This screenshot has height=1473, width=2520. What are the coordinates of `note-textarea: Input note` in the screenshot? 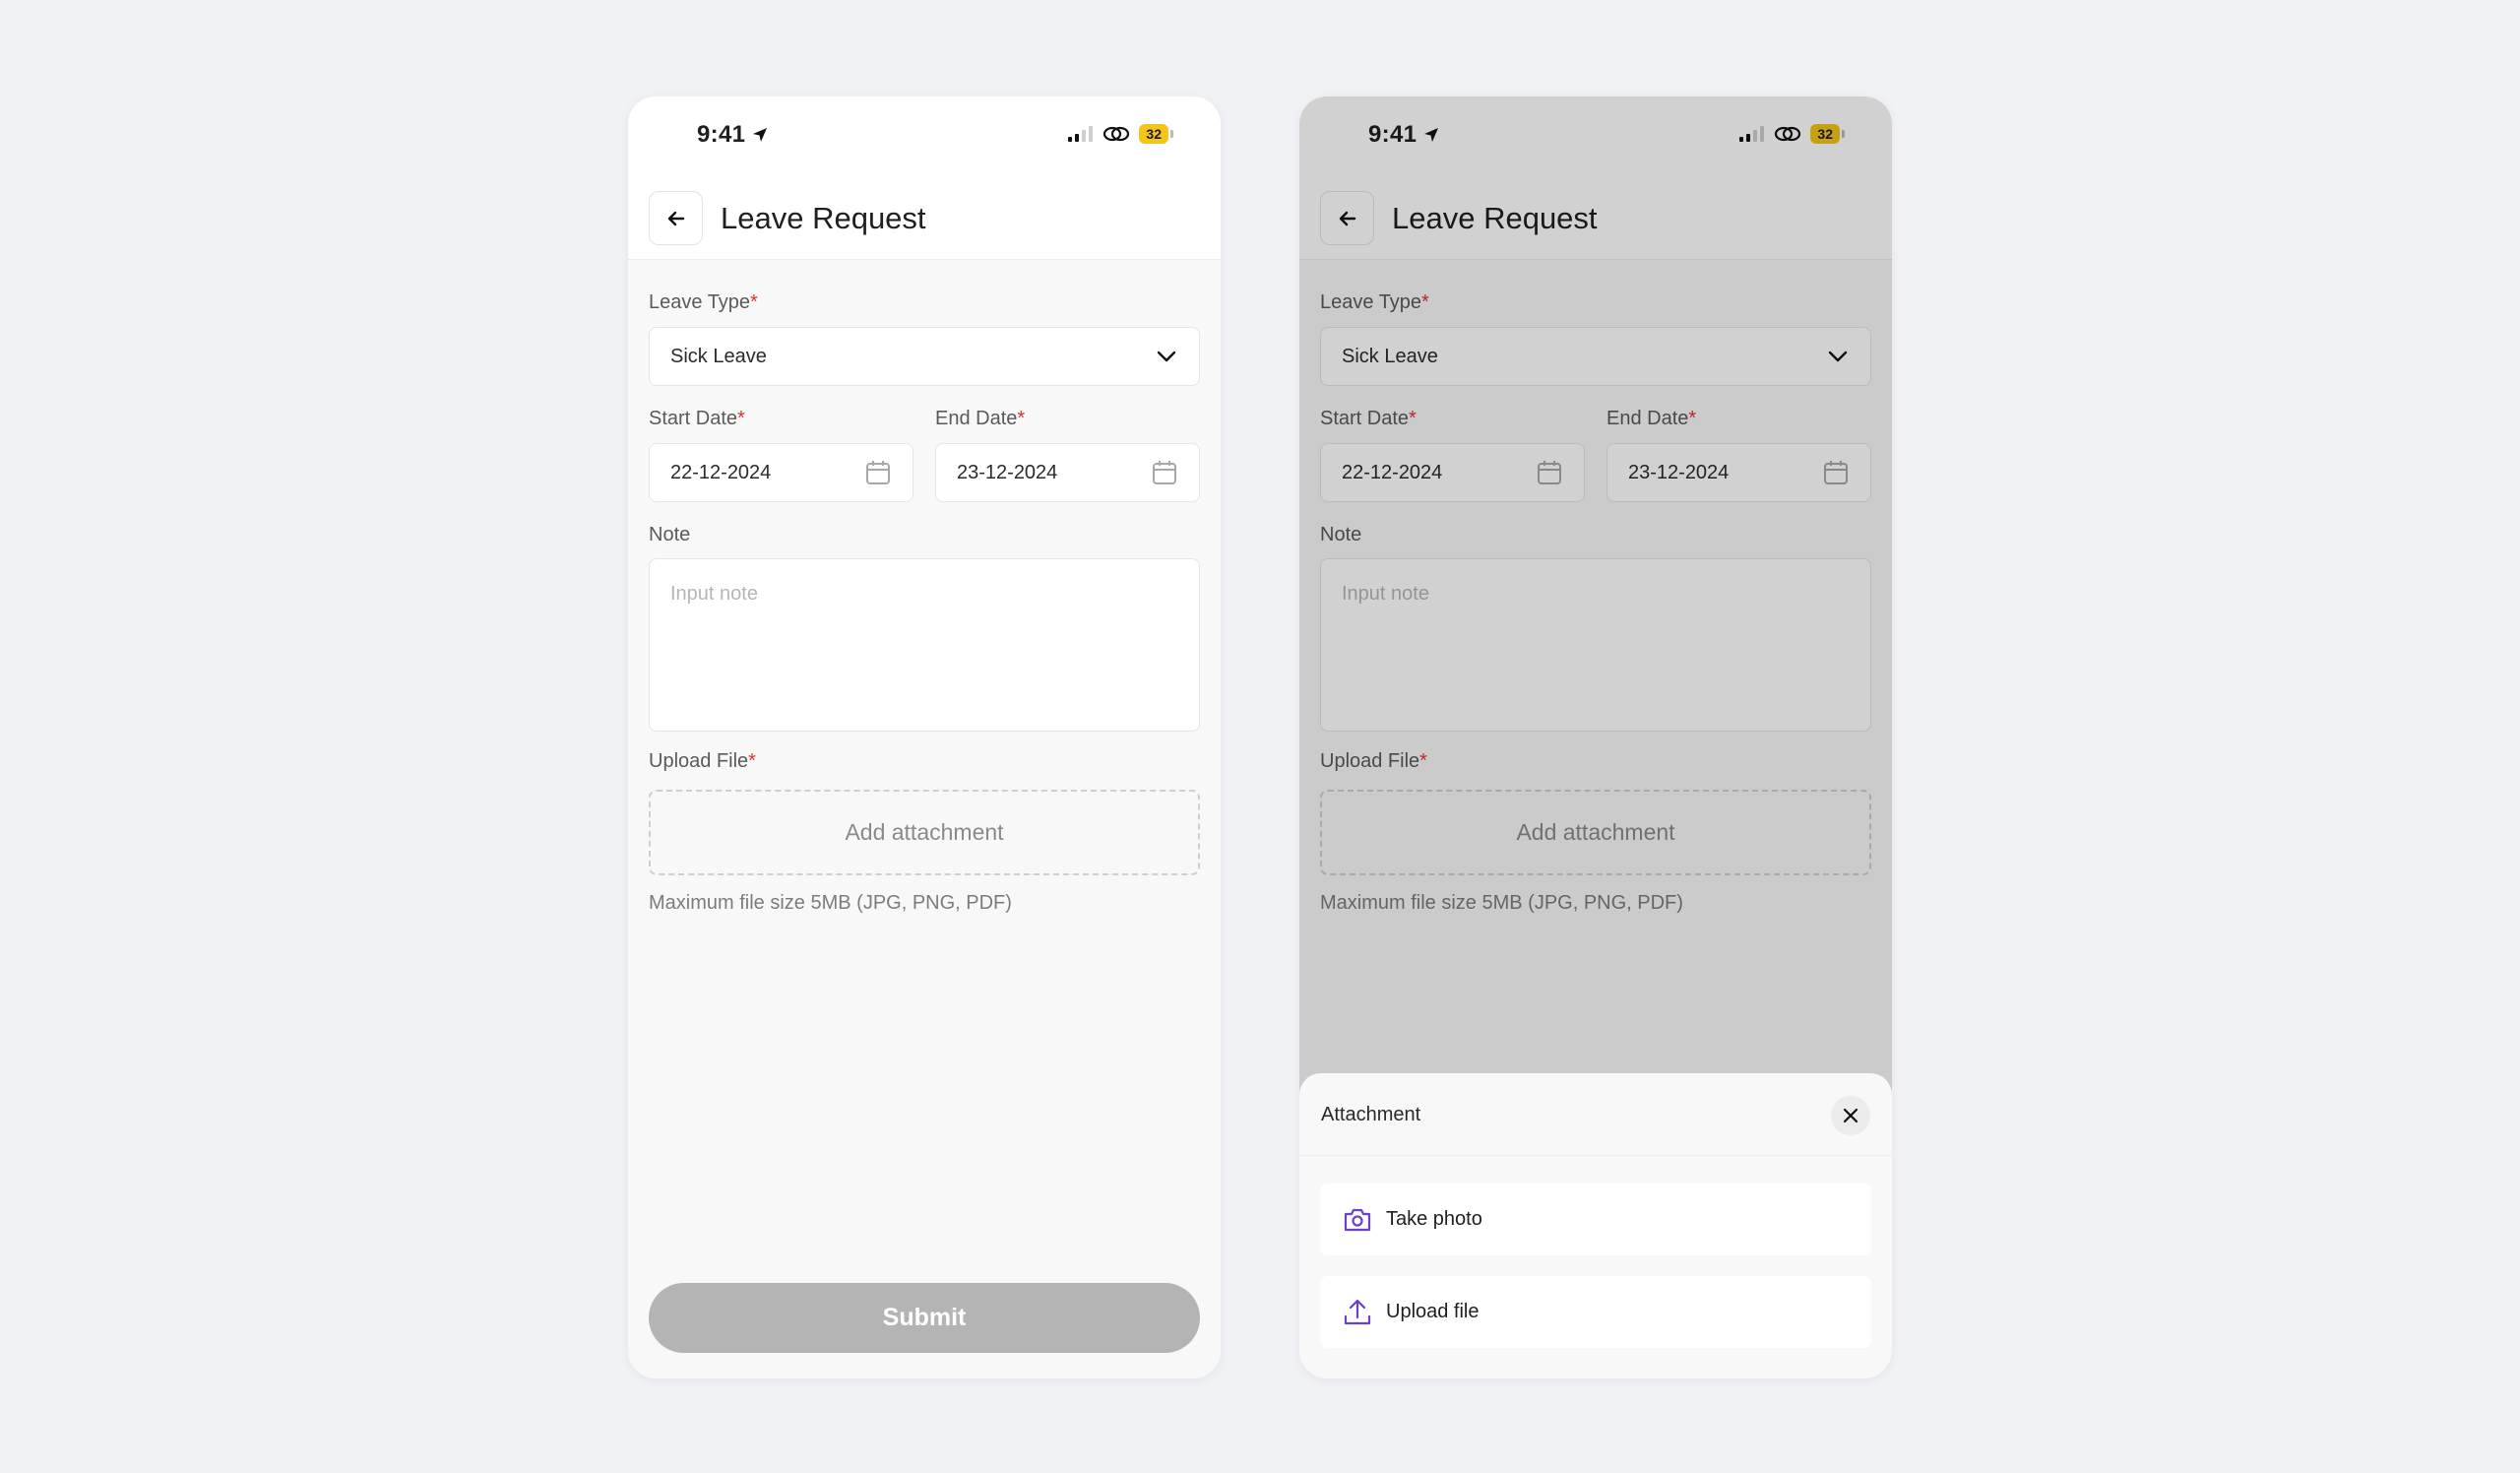 It's located at (924, 645).